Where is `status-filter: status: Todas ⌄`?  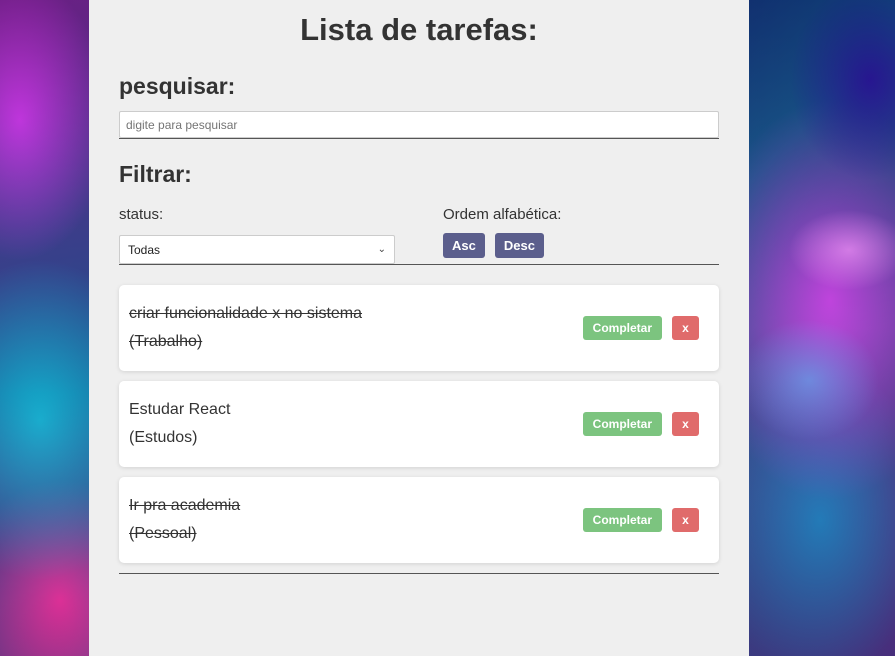 status-filter: status: Todas ⌄ is located at coordinates (281, 235).